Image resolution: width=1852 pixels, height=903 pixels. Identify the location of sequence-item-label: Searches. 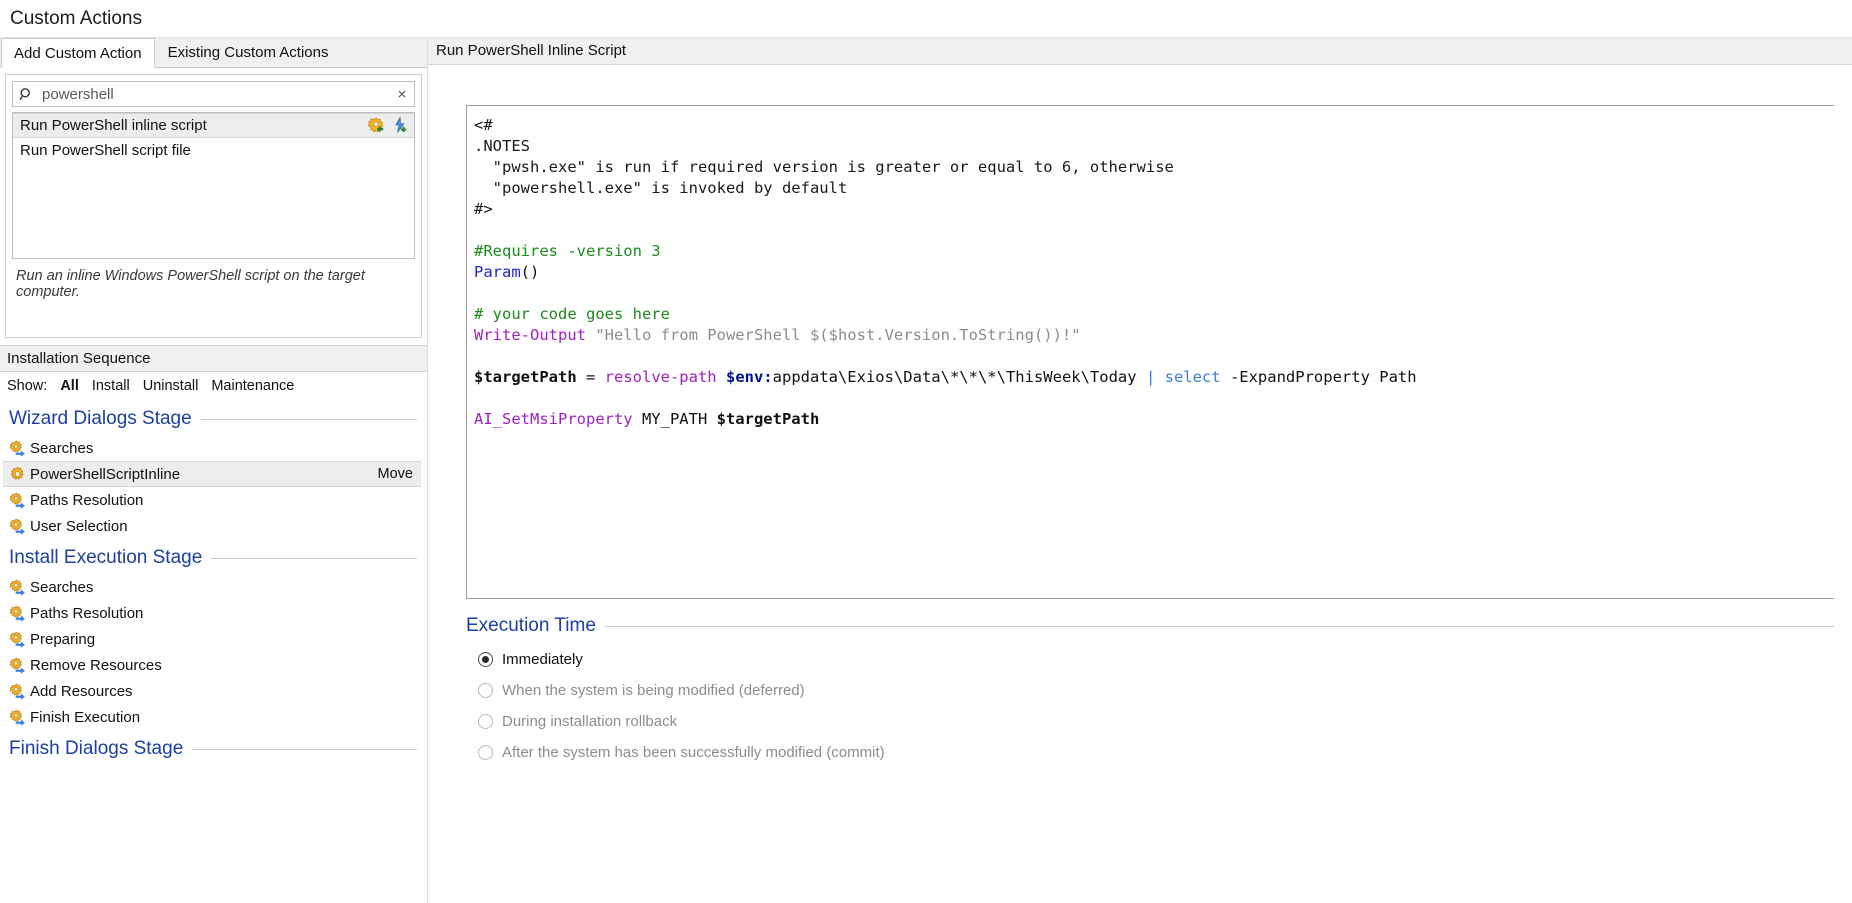
(62, 448).